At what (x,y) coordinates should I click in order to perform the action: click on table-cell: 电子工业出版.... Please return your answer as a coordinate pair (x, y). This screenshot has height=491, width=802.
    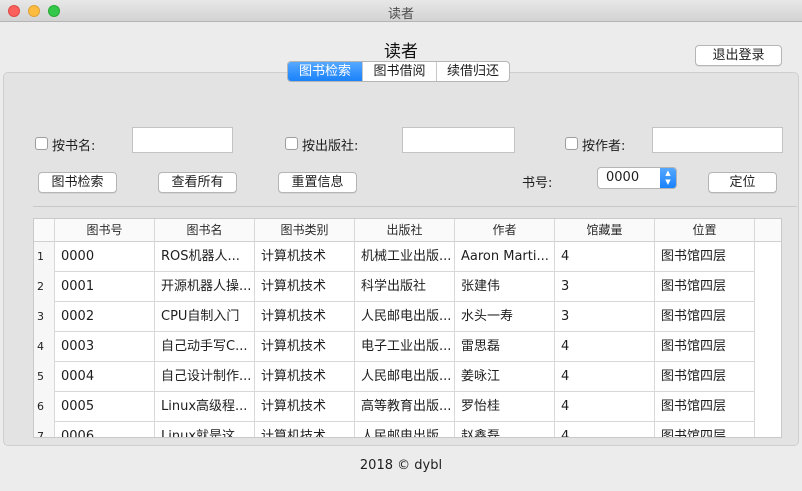
    Looking at the image, I should click on (405, 347).